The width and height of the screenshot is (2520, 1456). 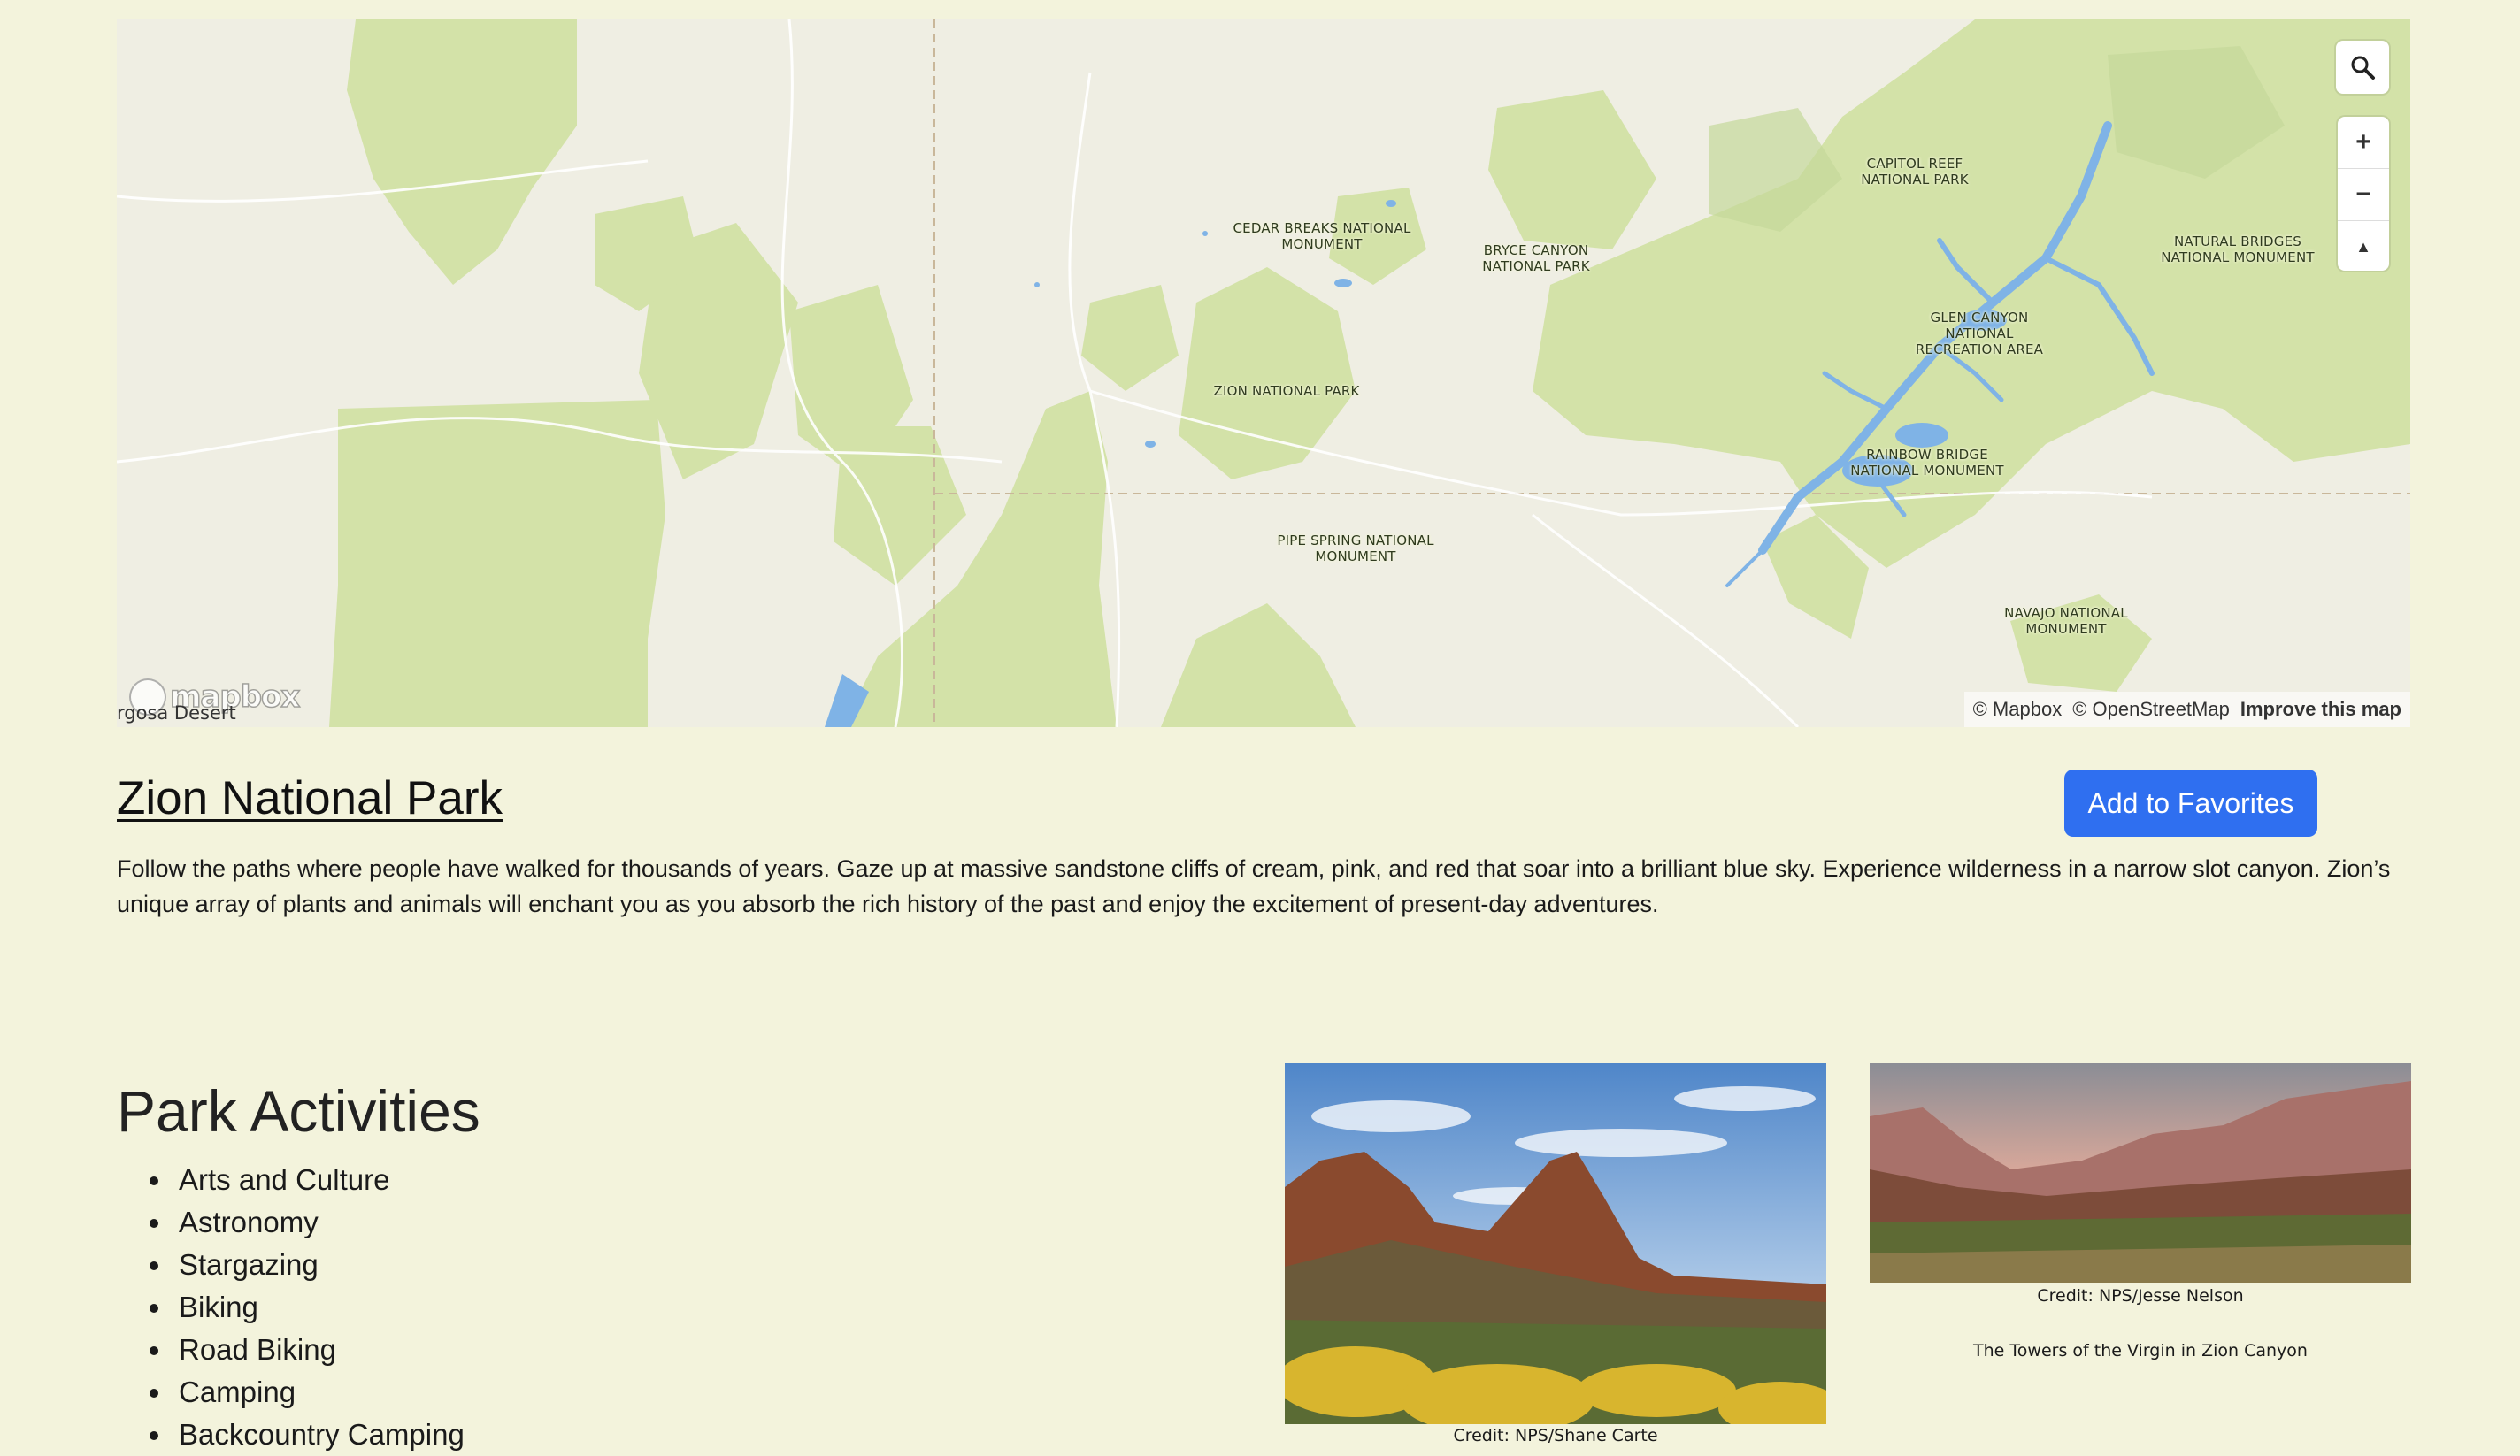 What do you see at coordinates (1979, 333) in the screenshot?
I see `map-label-glen-canyon: GLEN CANYON NATIONAL RECREATION AREA` at bounding box center [1979, 333].